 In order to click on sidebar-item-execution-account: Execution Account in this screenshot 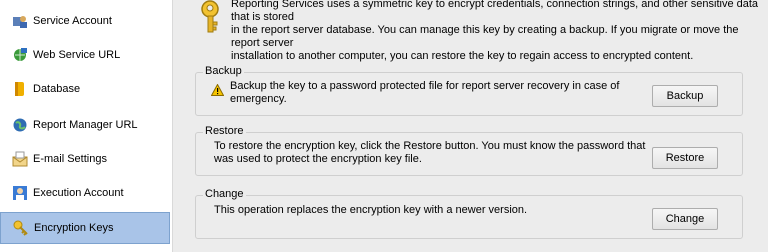, I will do `click(85, 193)`.